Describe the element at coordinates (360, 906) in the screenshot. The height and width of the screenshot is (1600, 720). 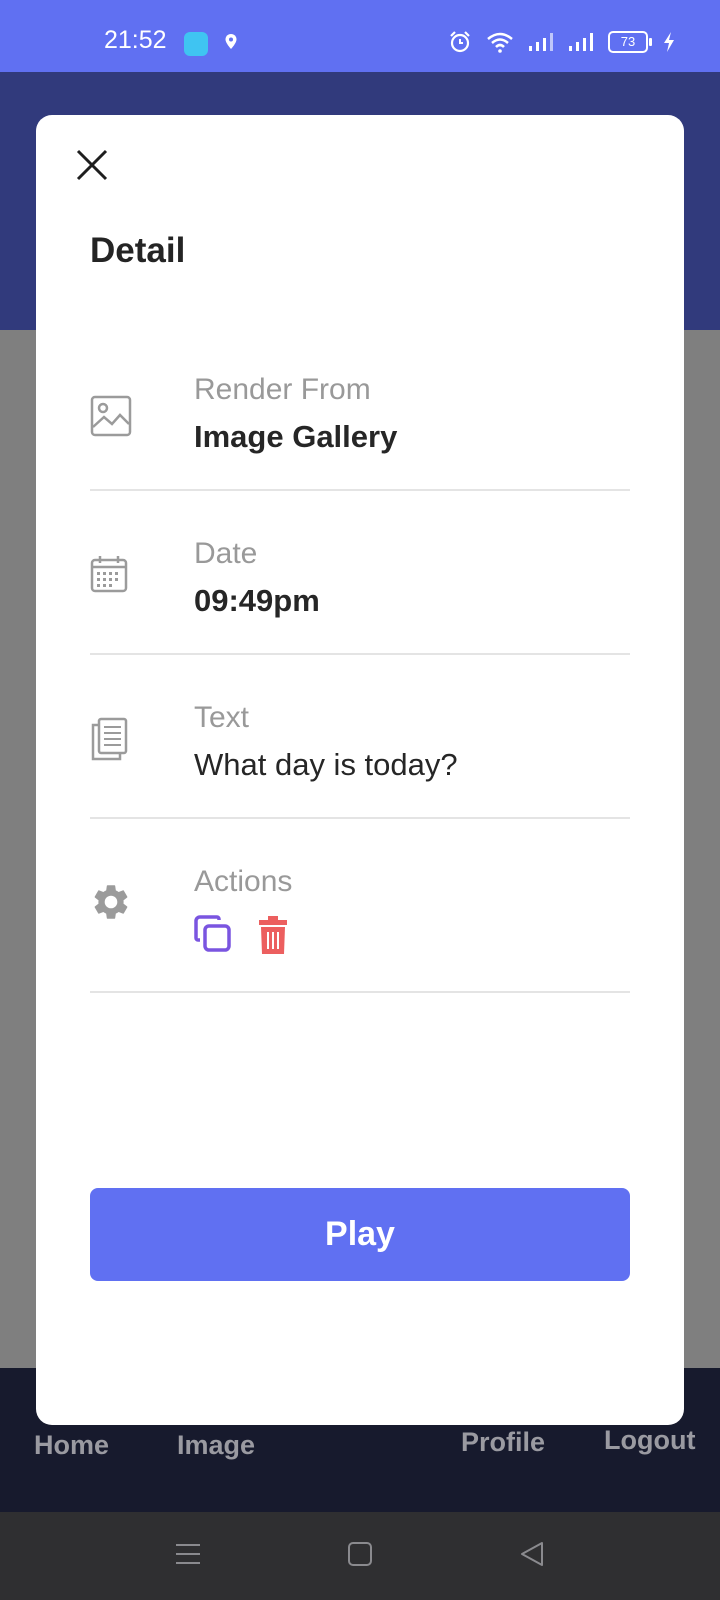
I see `detail-row-actions: Actions` at that location.